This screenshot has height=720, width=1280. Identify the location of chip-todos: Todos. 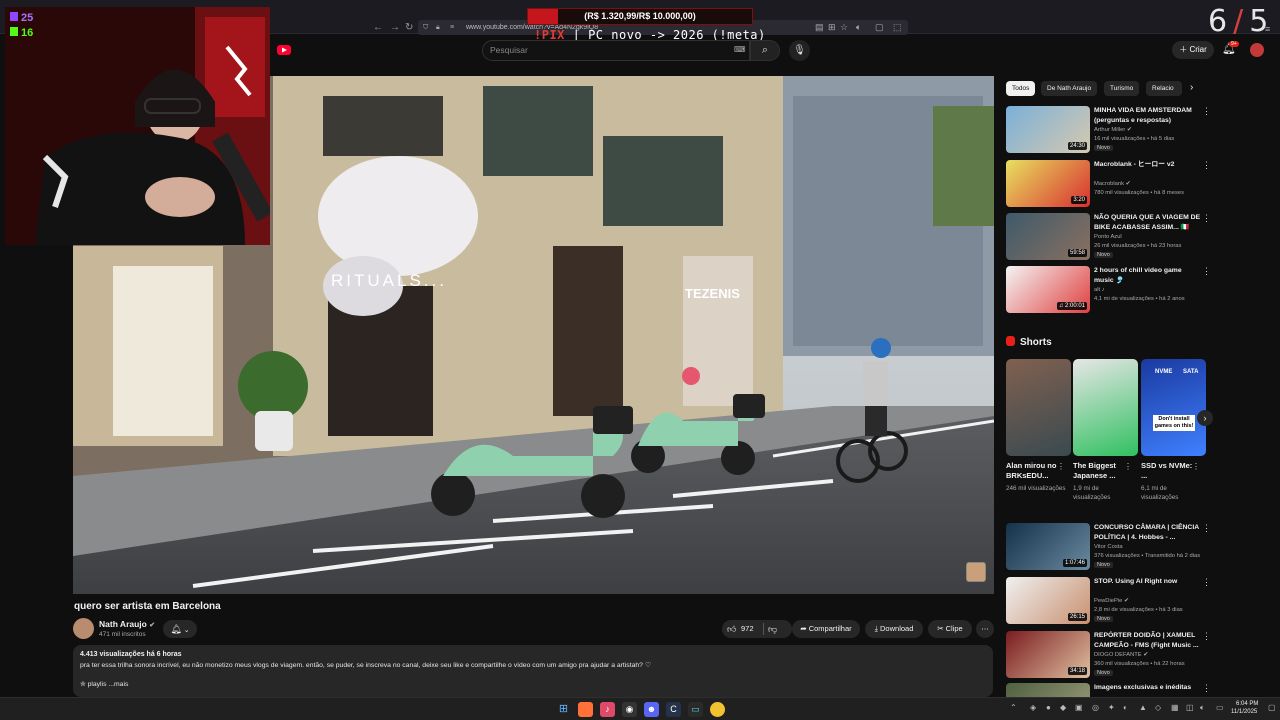
(1021, 88).